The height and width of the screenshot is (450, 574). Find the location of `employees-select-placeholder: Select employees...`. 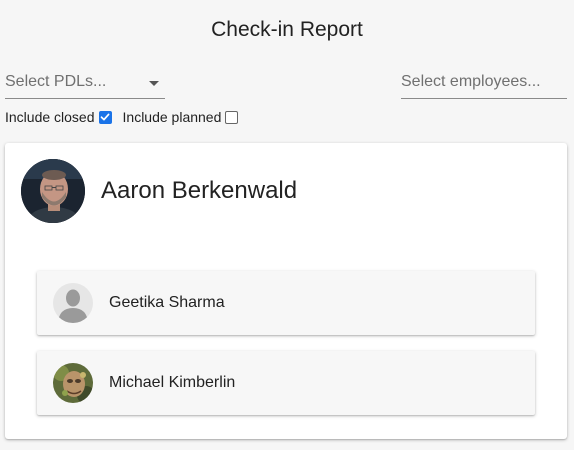

employees-select-placeholder: Select employees... is located at coordinates (471, 81).